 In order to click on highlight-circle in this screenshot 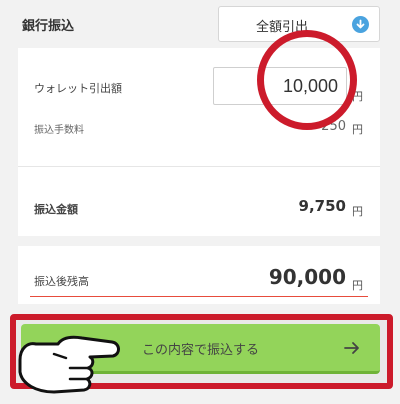, I will do `click(307, 80)`.